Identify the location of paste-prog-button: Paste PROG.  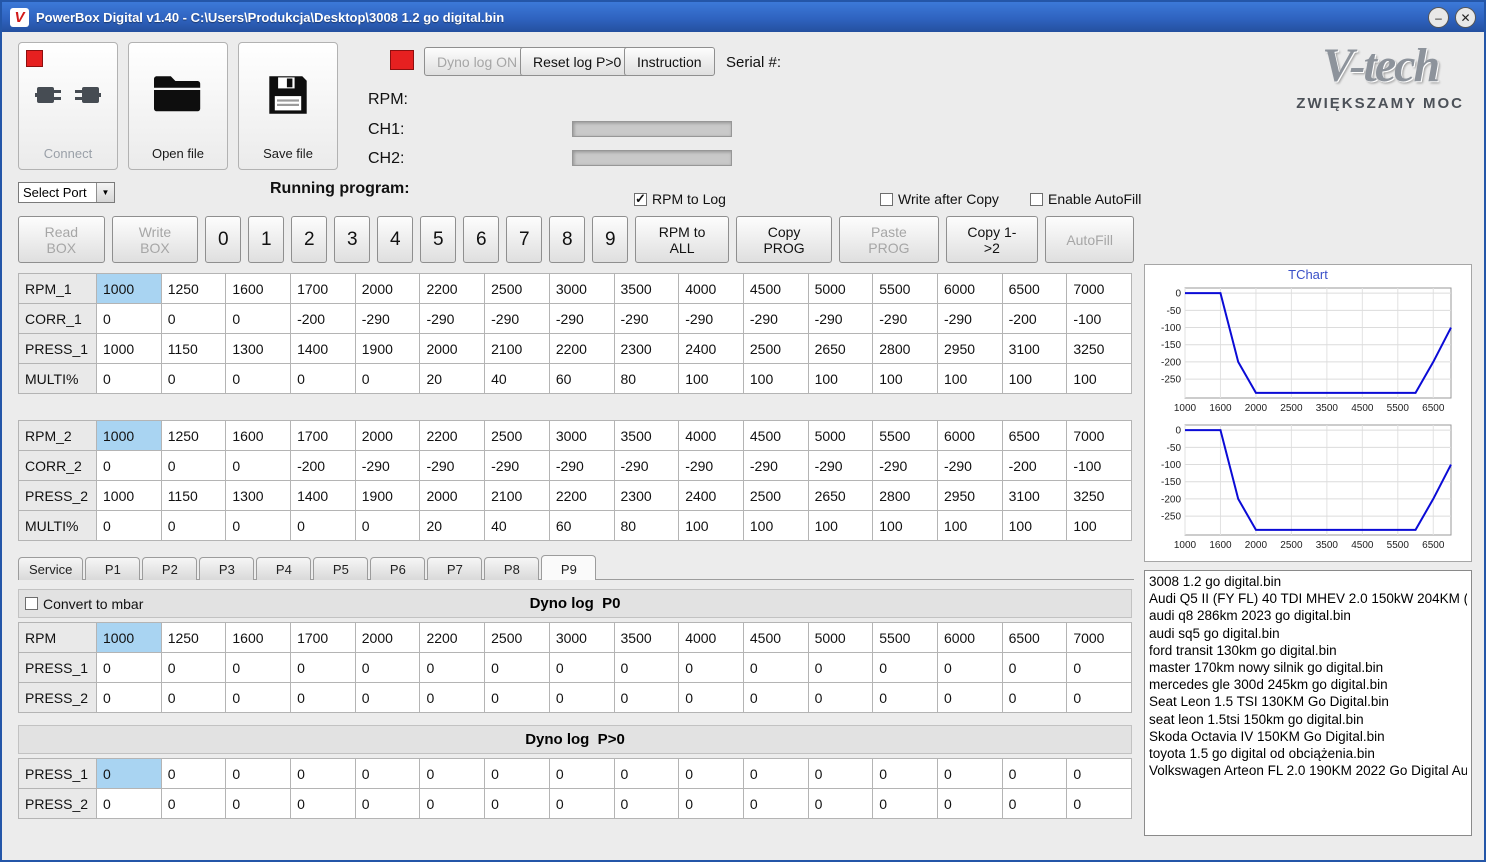
(889, 239).